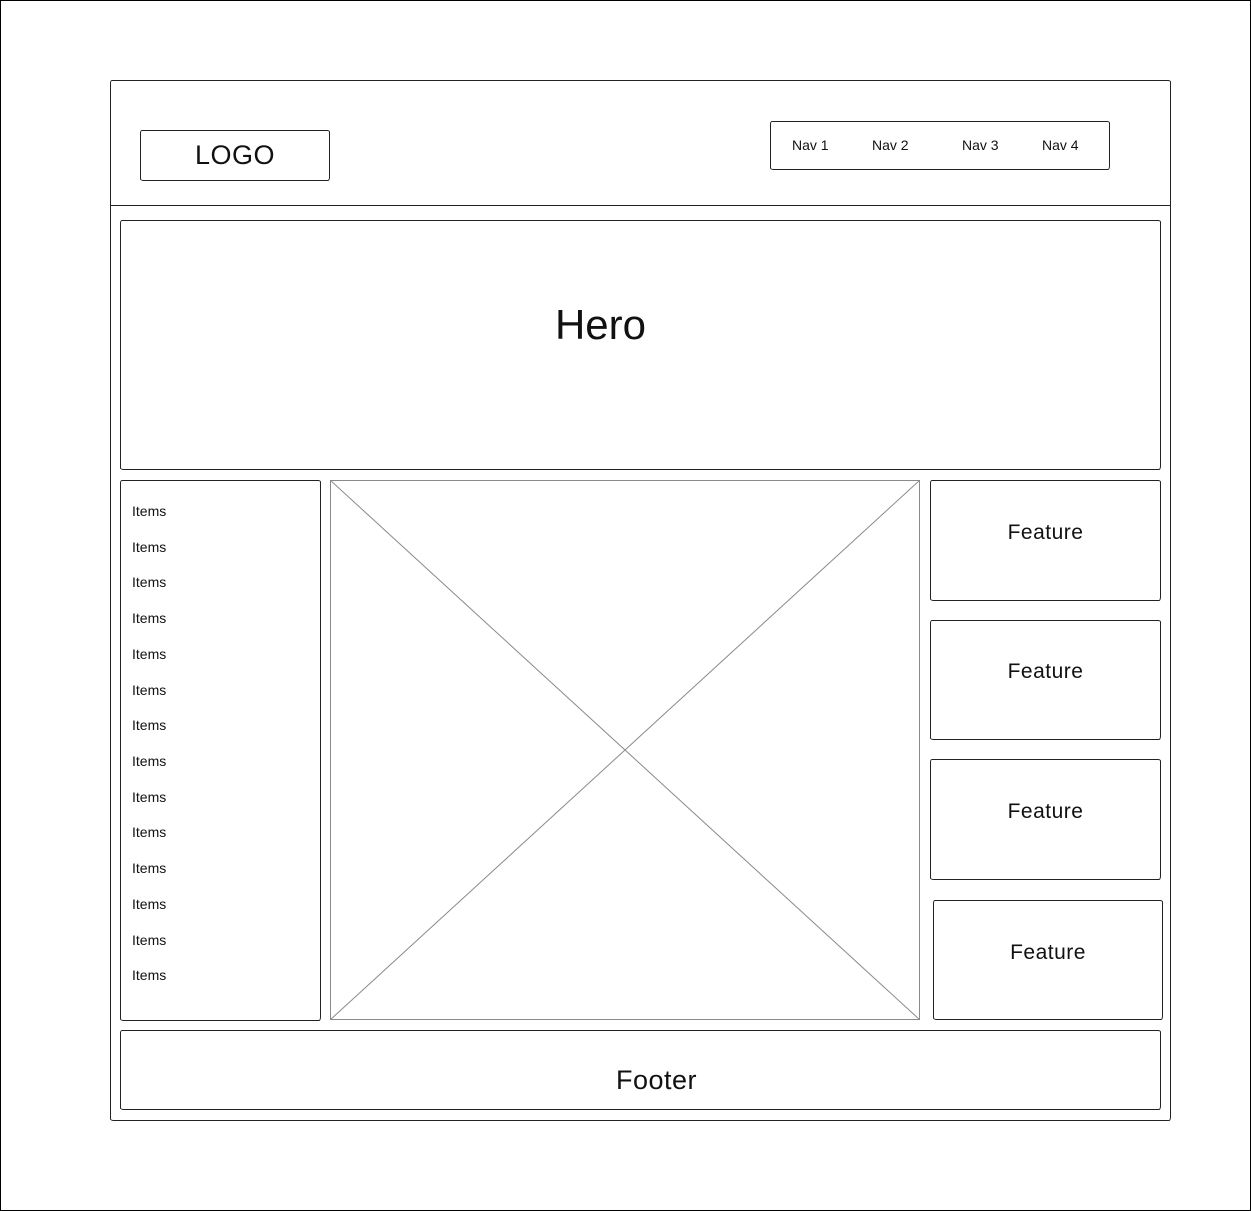 The width and height of the screenshot is (1251, 1211). I want to click on footer: Footer, so click(640, 1070).